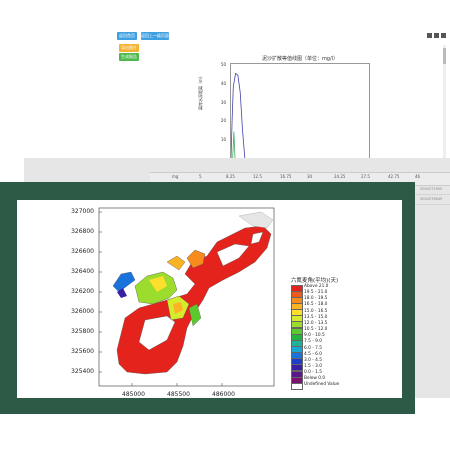 Image resolution: width=450 pixels, height=450 pixels. I want to click on export-image-button: 导出图片, so click(129, 48).